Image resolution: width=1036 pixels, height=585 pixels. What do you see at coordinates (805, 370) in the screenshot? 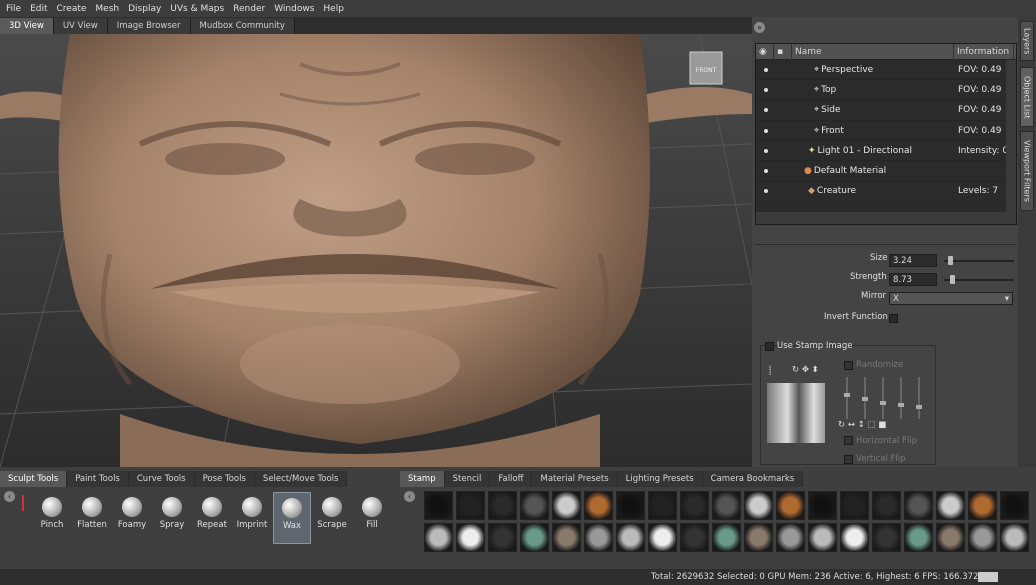
I see `rotate-icon: ↻ ✥ ⬍` at bounding box center [805, 370].